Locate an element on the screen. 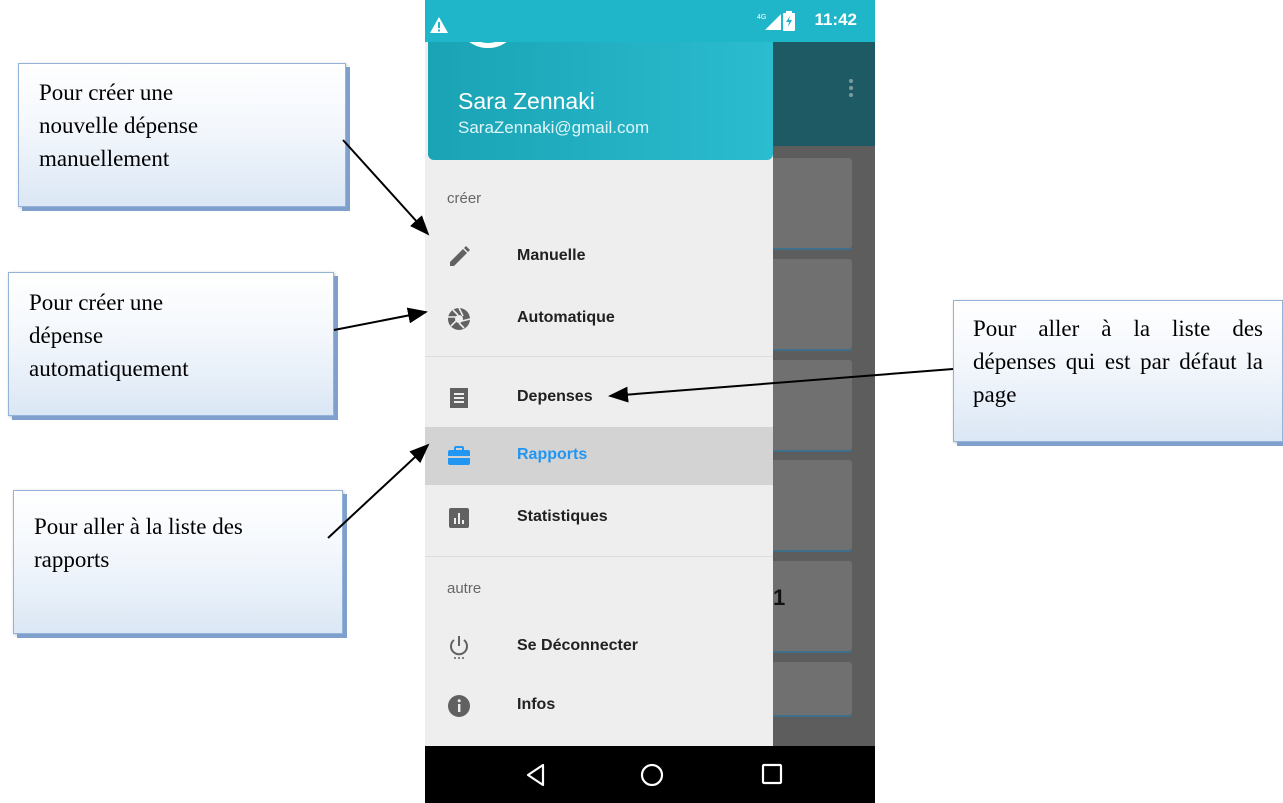  drawer-item-statistiques: Statistiques is located at coordinates (599, 518).